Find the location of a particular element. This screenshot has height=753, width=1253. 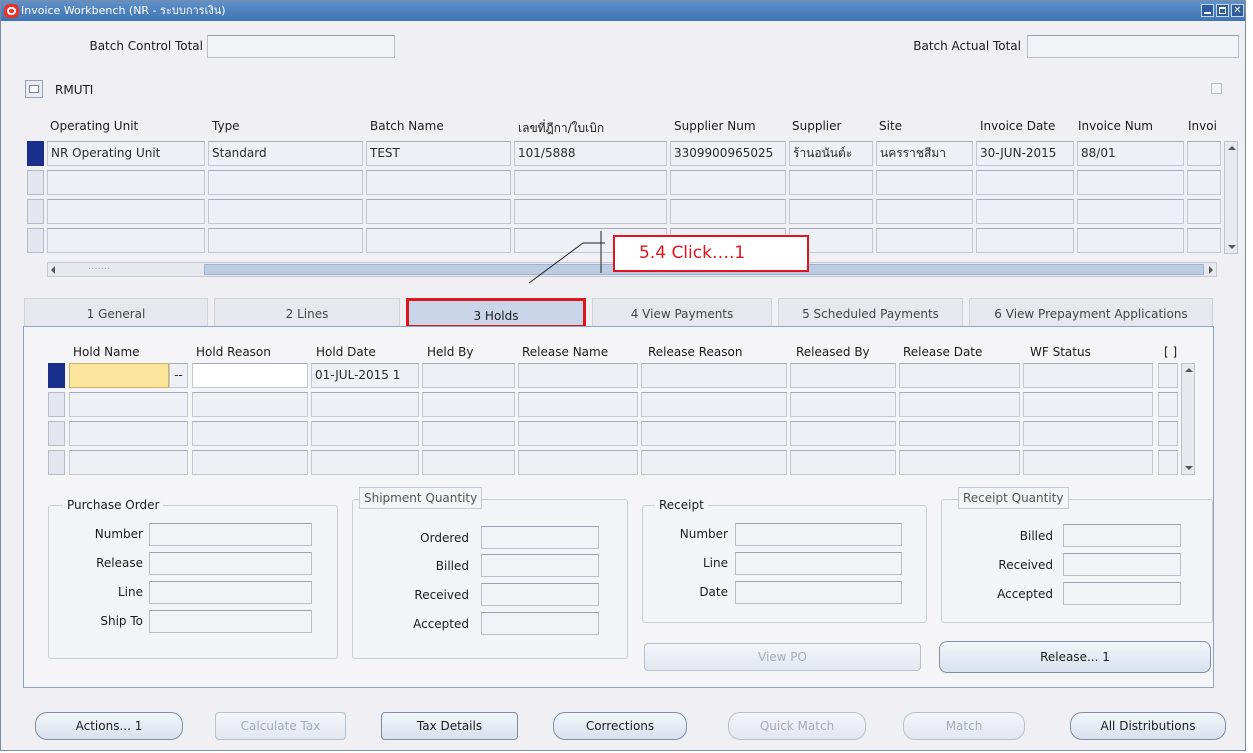

receipt-date-field is located at coordinates (818, 592).